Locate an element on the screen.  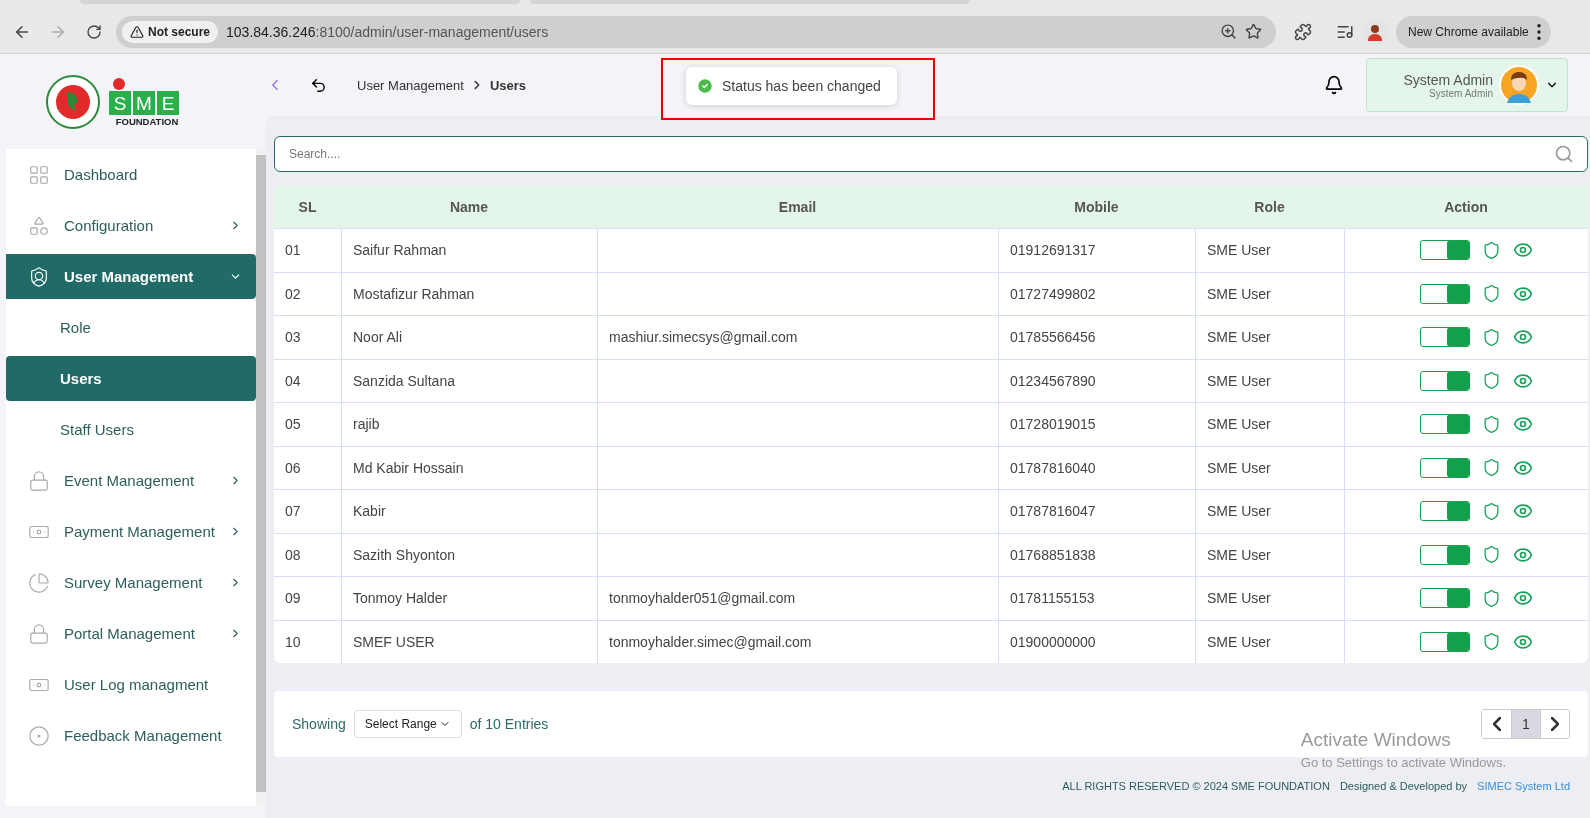
submenu-item: Staff Users is located at coordinates (131, 429).